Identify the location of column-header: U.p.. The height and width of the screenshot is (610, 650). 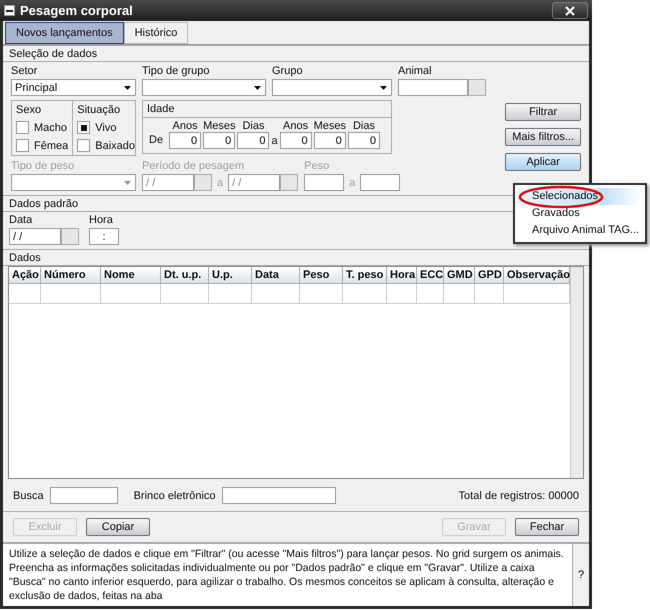
(230, 275).